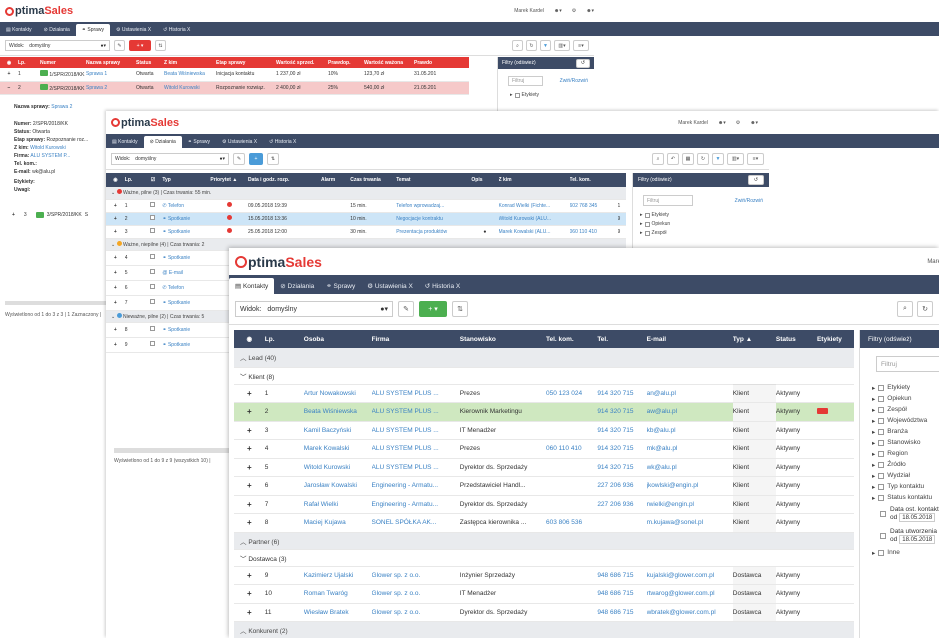 Image resolution: width=939 pixels, height=638 pixels. I want to click on col-header: Wartość sprzed., so click(302, 62).